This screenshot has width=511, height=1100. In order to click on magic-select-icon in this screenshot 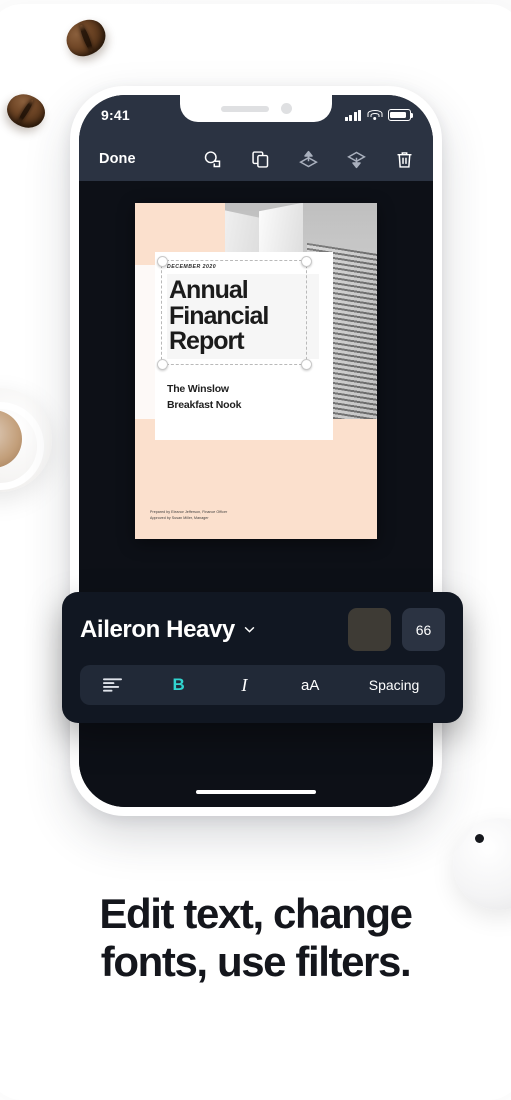, I will do `click(212, 159)`.